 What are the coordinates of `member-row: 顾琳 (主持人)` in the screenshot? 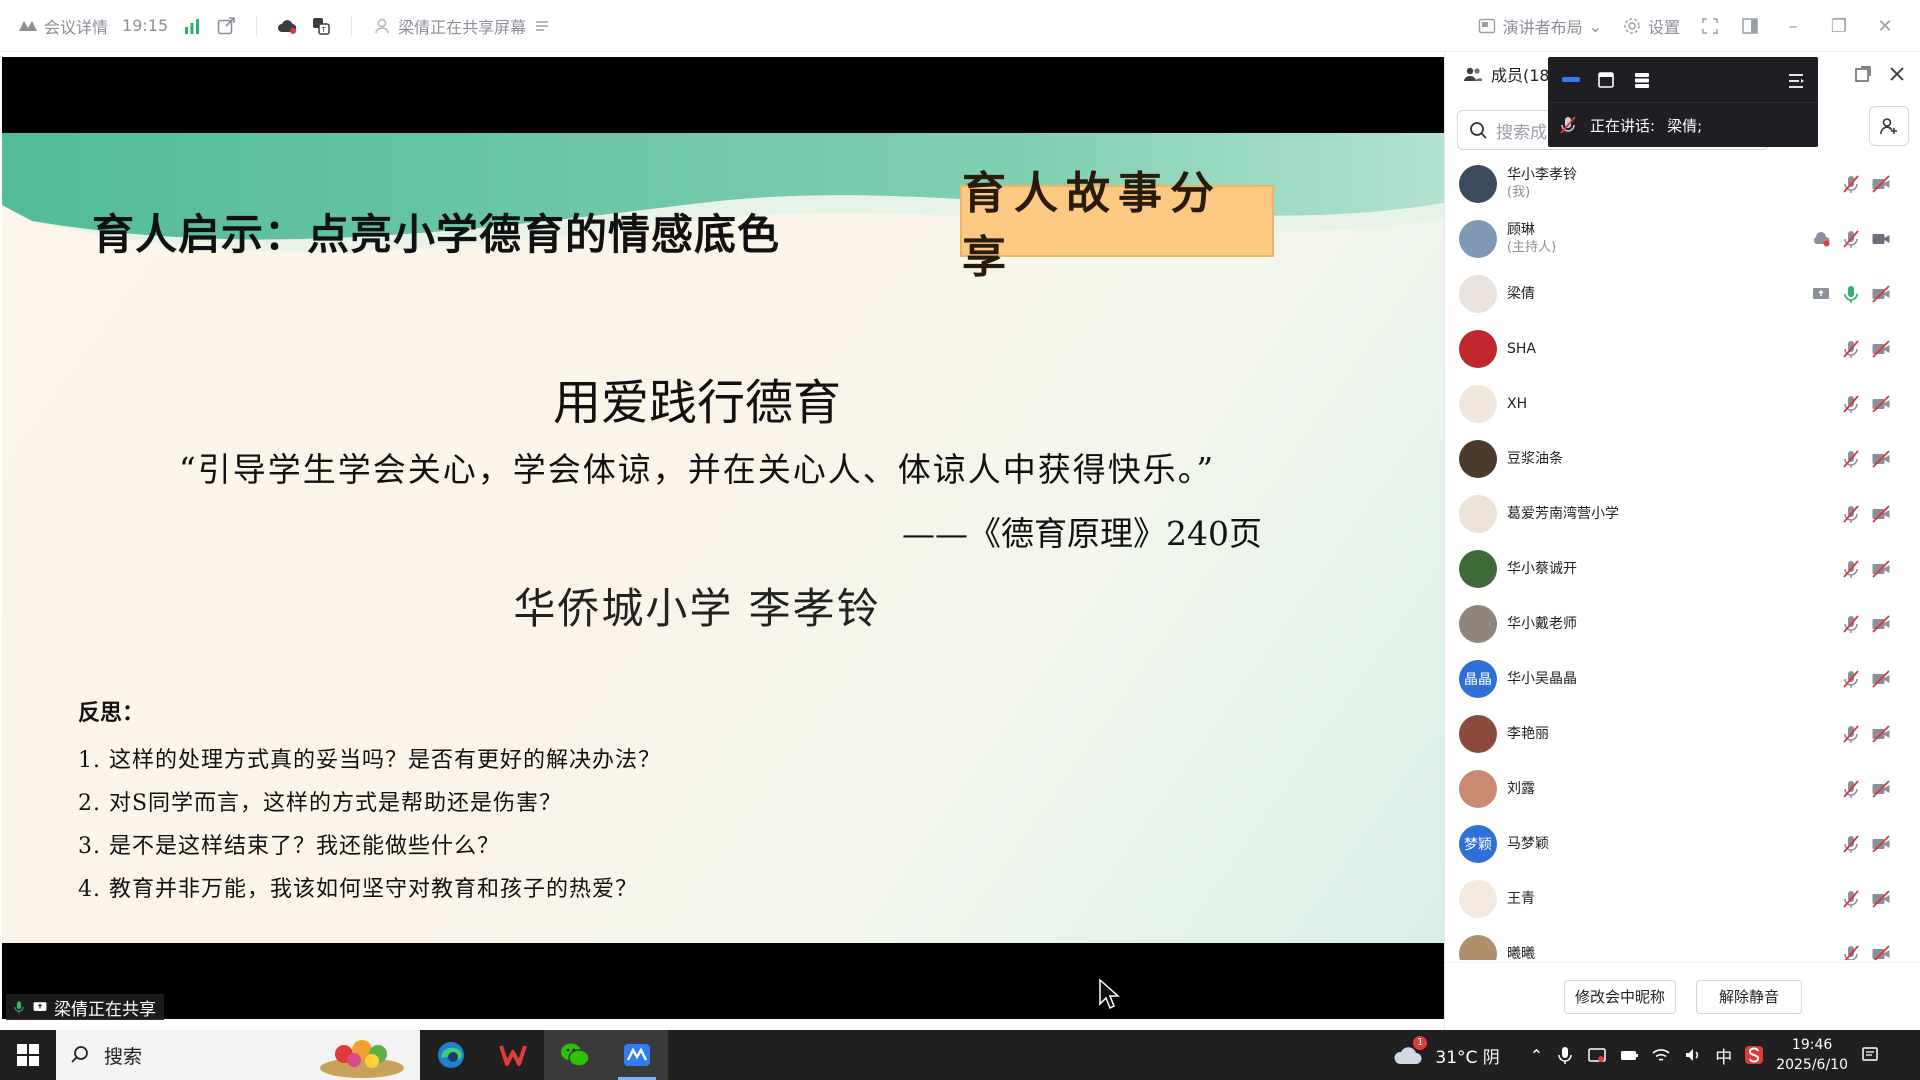 It's located at (1682, 238).